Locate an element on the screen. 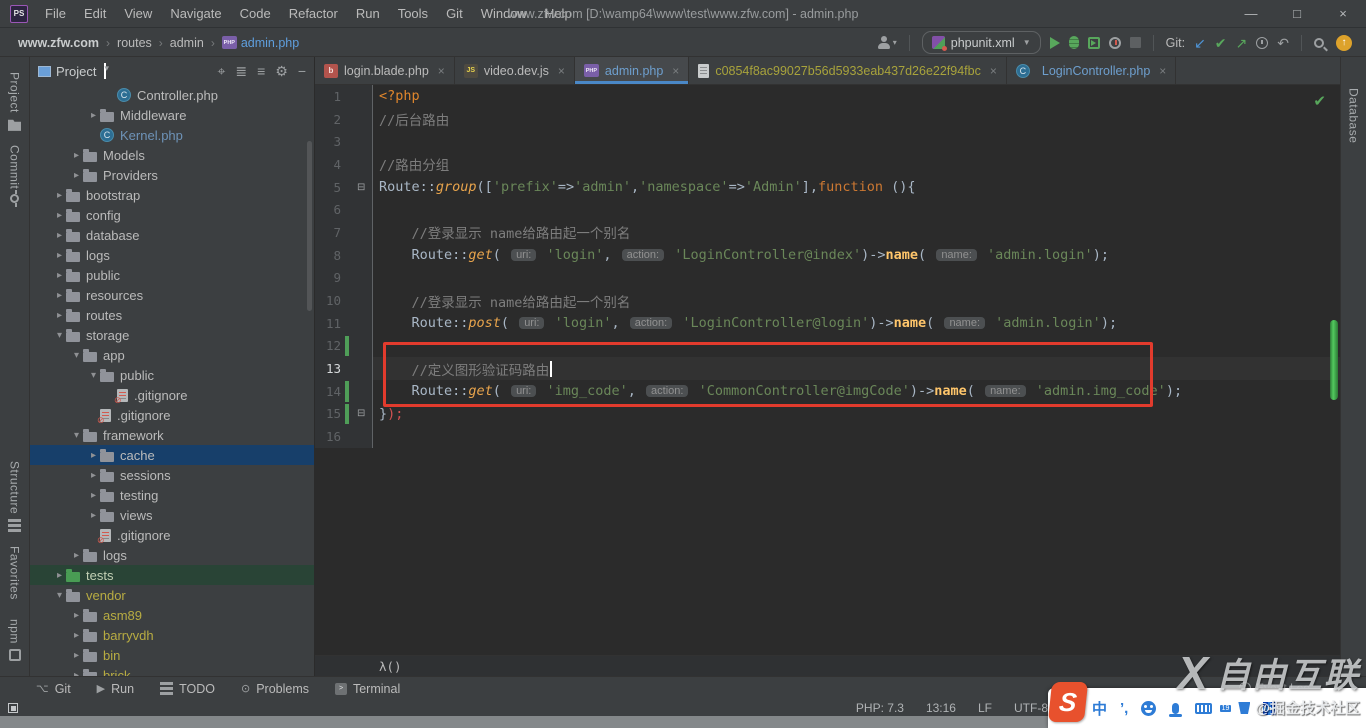 This screenshot has width=1366, height=728. collapse-all-icon: ≡ is located at coordinates (261, 71).